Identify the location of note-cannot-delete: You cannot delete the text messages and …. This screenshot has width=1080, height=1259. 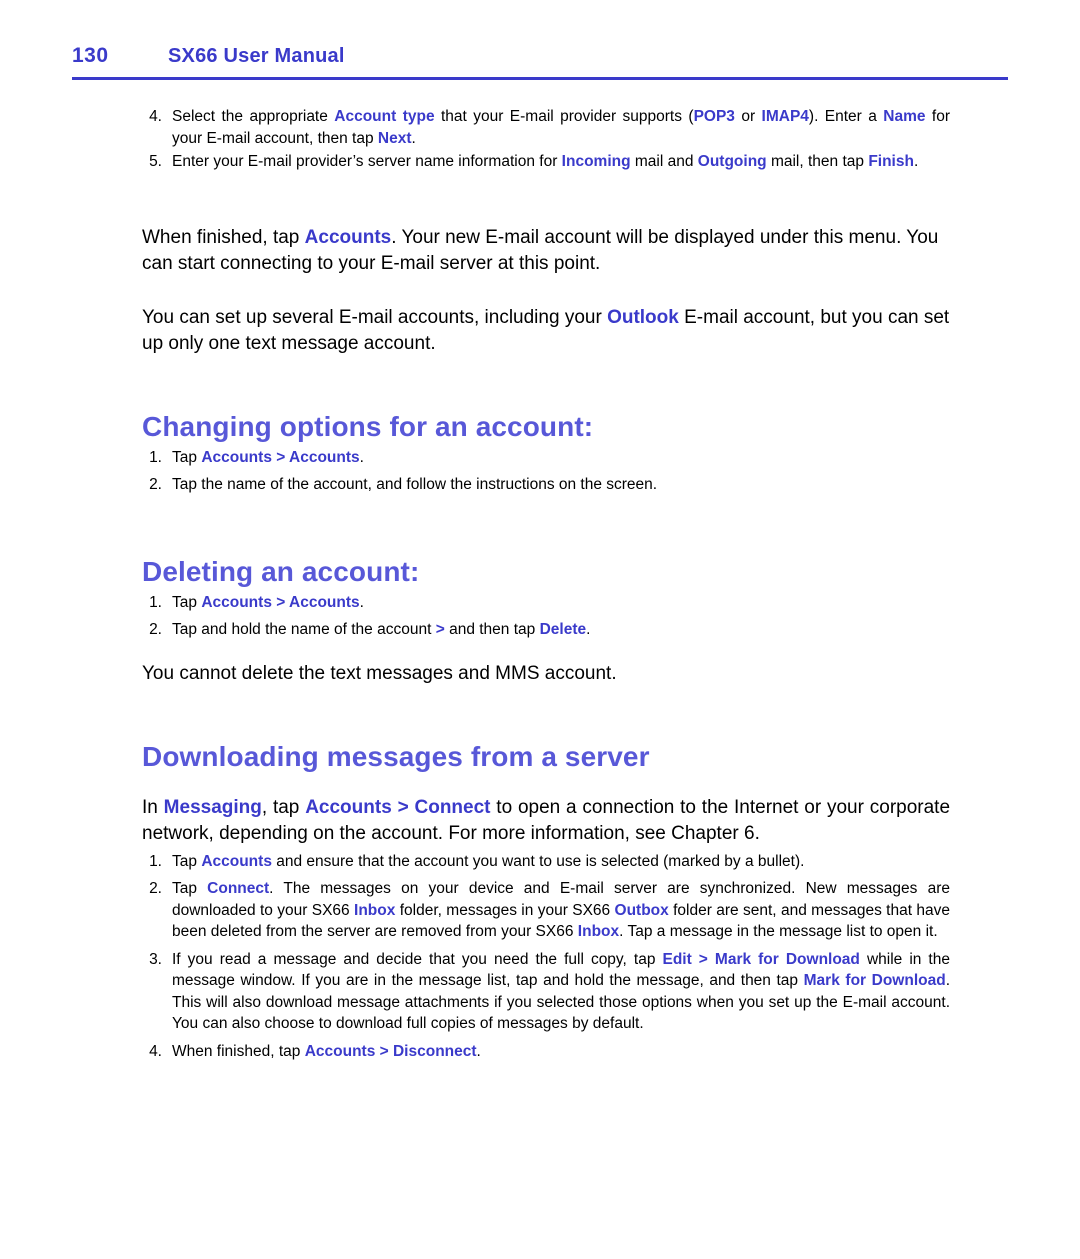
(379, 673).